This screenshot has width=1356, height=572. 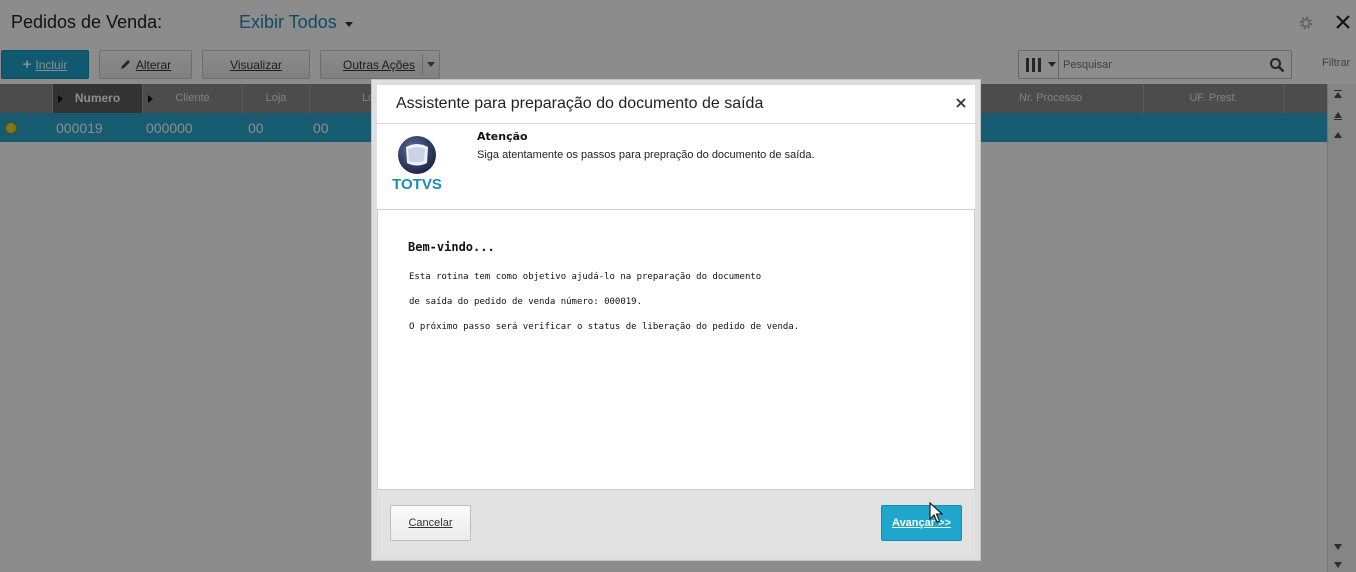 I want to click on next-button: Avançar >>, so click(x=921, y=523).